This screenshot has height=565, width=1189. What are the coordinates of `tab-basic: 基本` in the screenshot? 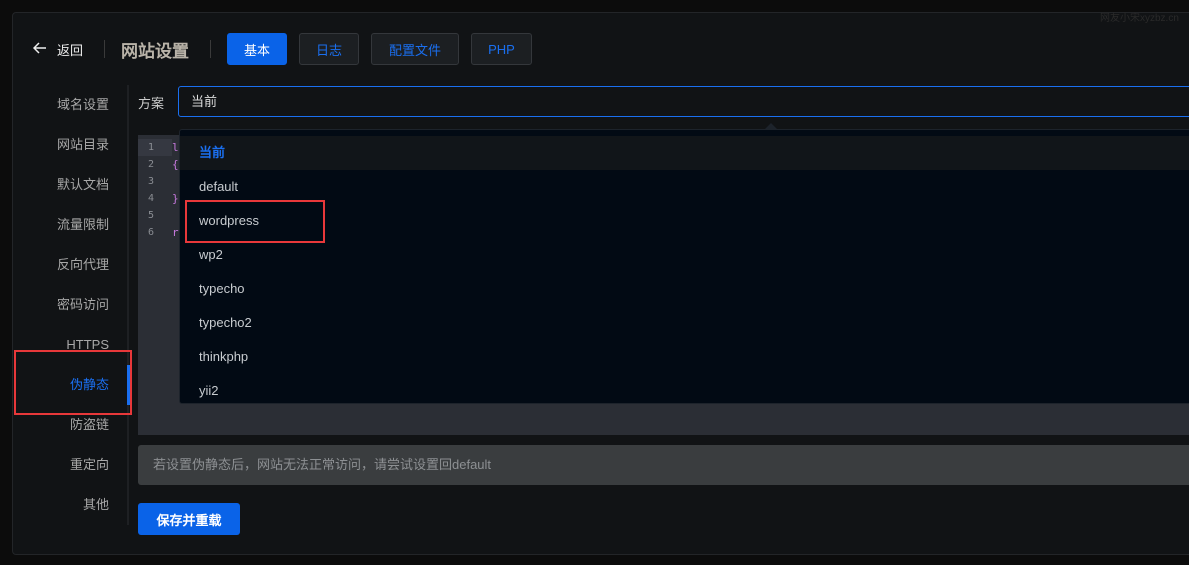 It's located at (257, 49).